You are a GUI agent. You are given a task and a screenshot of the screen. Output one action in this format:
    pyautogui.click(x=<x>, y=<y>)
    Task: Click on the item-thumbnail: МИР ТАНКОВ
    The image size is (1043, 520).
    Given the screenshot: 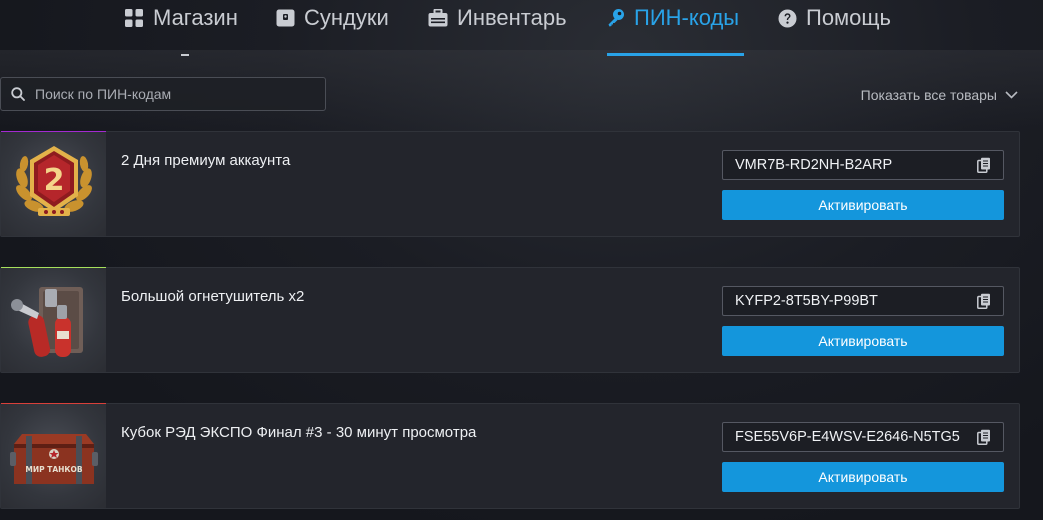 What is the action you would take?
    pyautogui.click(x=53, y=456)
    